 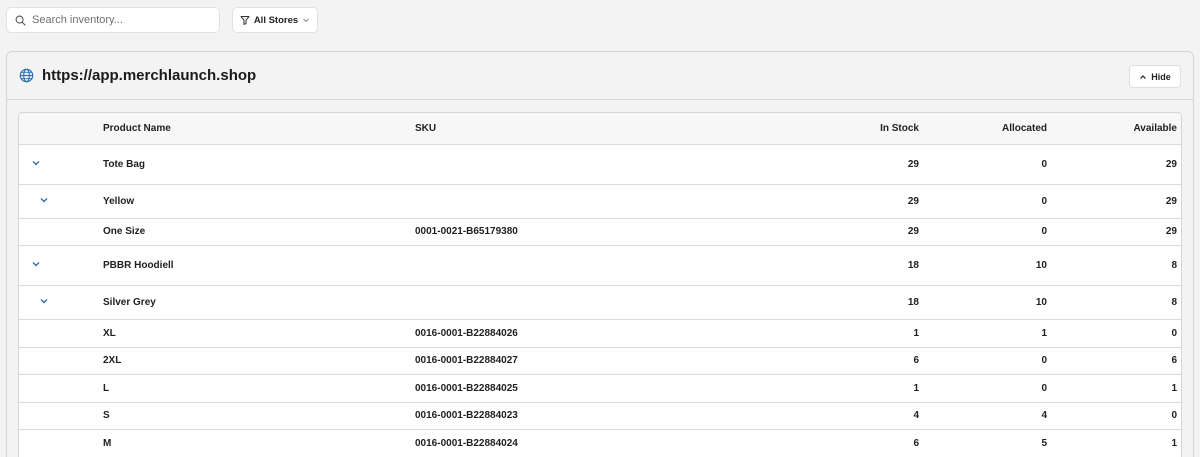 I want to click on variant-row: One Size 0001-0021-B65179380 29 0 29, so click(x=600, y=232).